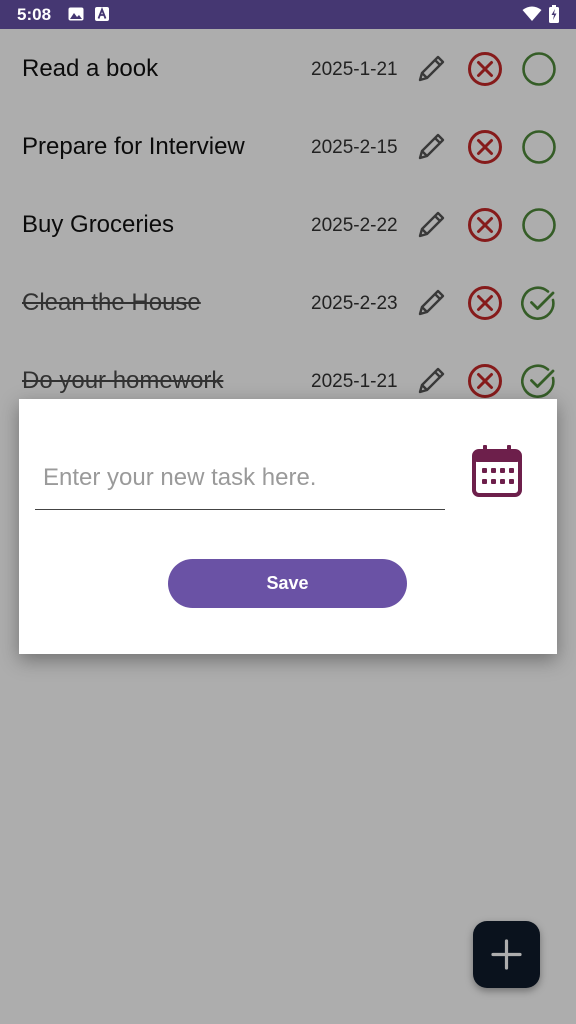 The image size is (576, 1024). Describe the element at coordinates (240, 478) in the screenshot. I see `task-input` at that location.